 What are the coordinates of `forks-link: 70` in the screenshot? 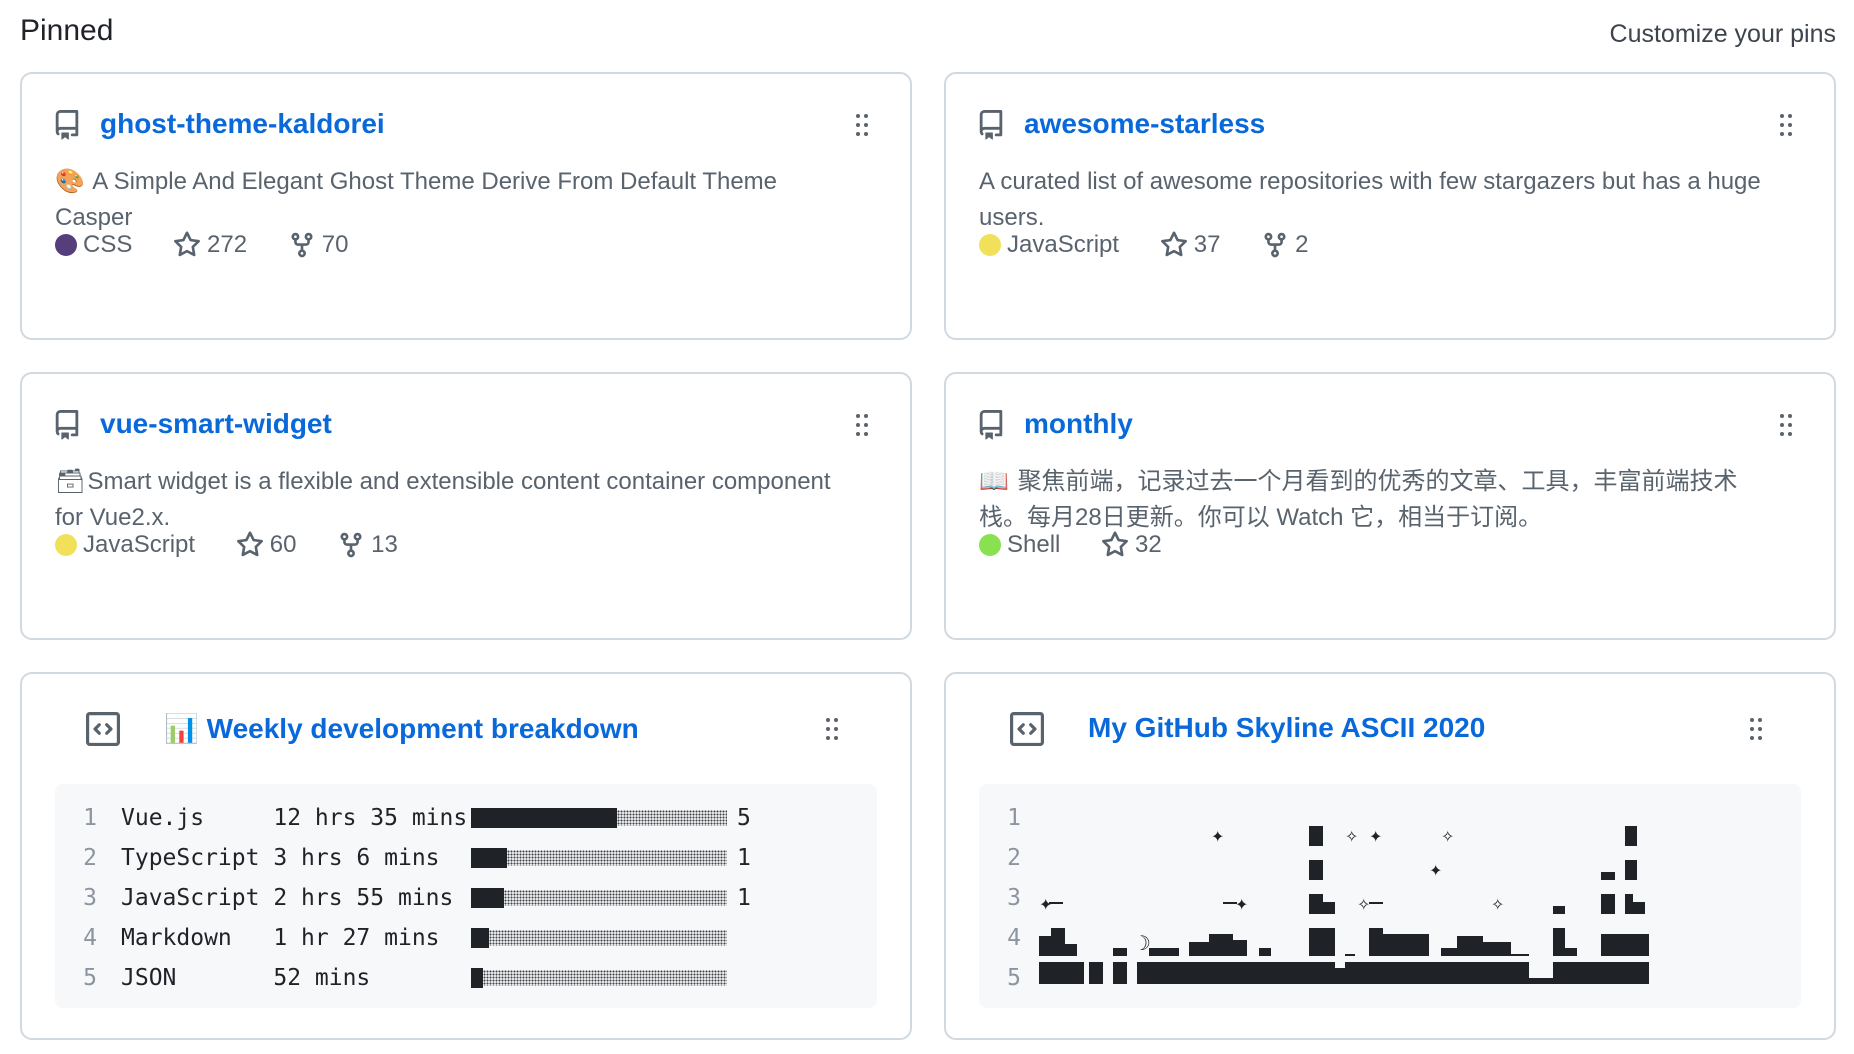 It's located at (318, 244).